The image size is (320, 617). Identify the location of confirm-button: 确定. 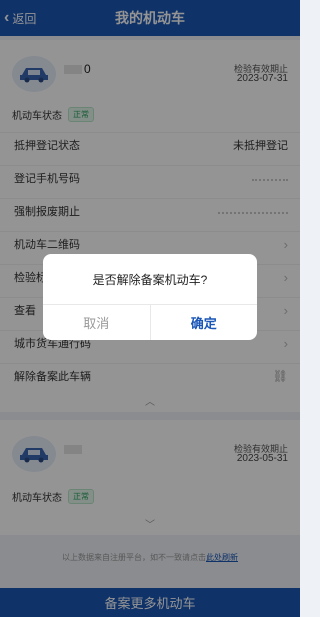
(204, 322).